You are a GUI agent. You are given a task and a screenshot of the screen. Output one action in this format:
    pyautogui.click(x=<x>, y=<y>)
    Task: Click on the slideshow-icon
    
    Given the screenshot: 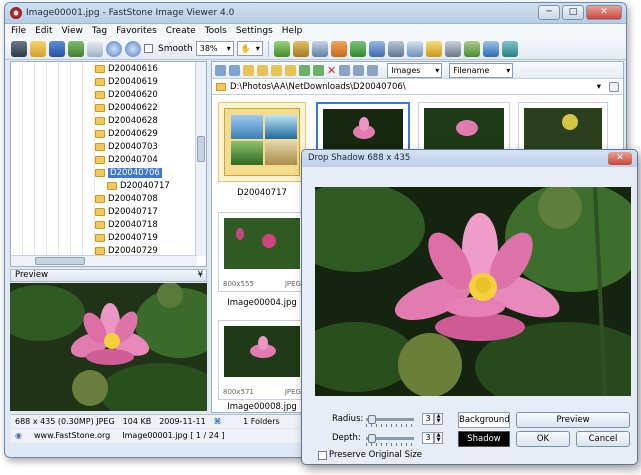 What is the action you would take?
    pyautogui.click(x=414, y=48)
    